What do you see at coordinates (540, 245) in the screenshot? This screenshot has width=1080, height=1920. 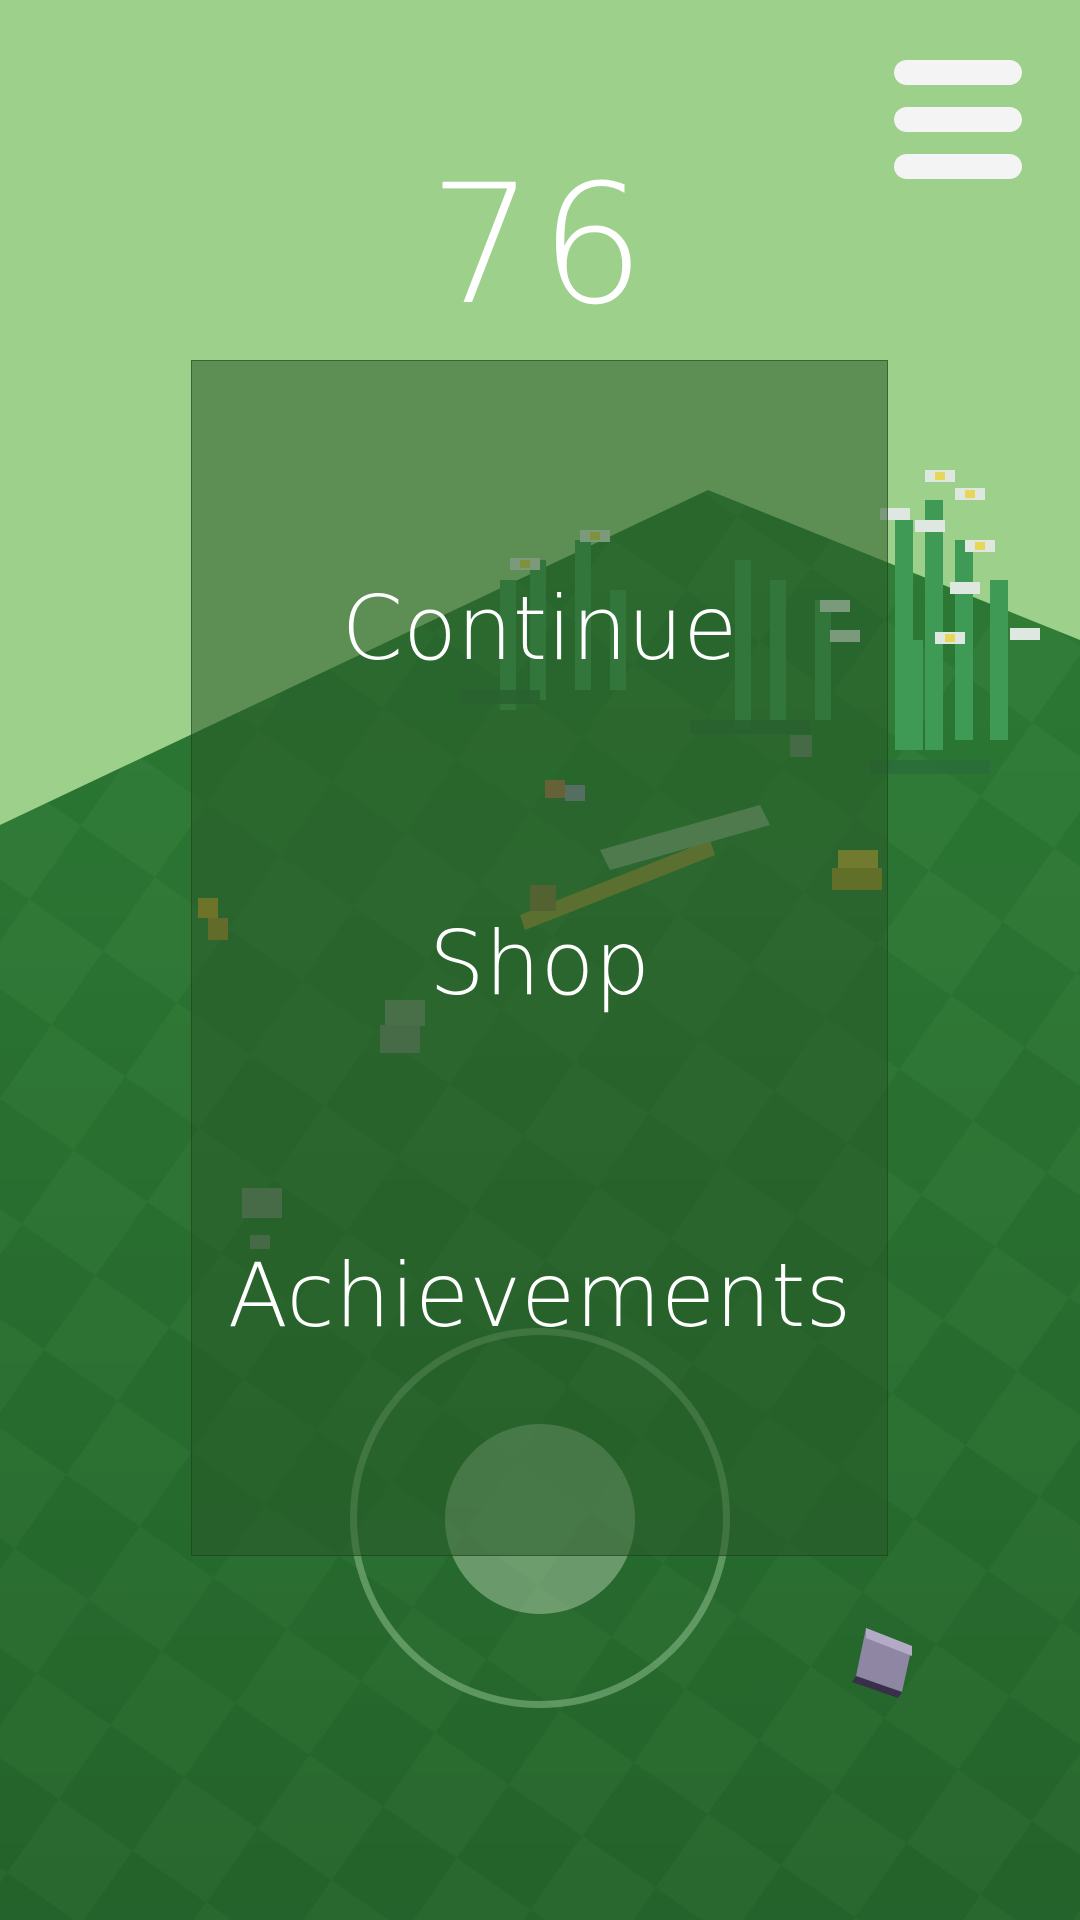 I see `score-counter: 76` at bounding box center [540, 245].